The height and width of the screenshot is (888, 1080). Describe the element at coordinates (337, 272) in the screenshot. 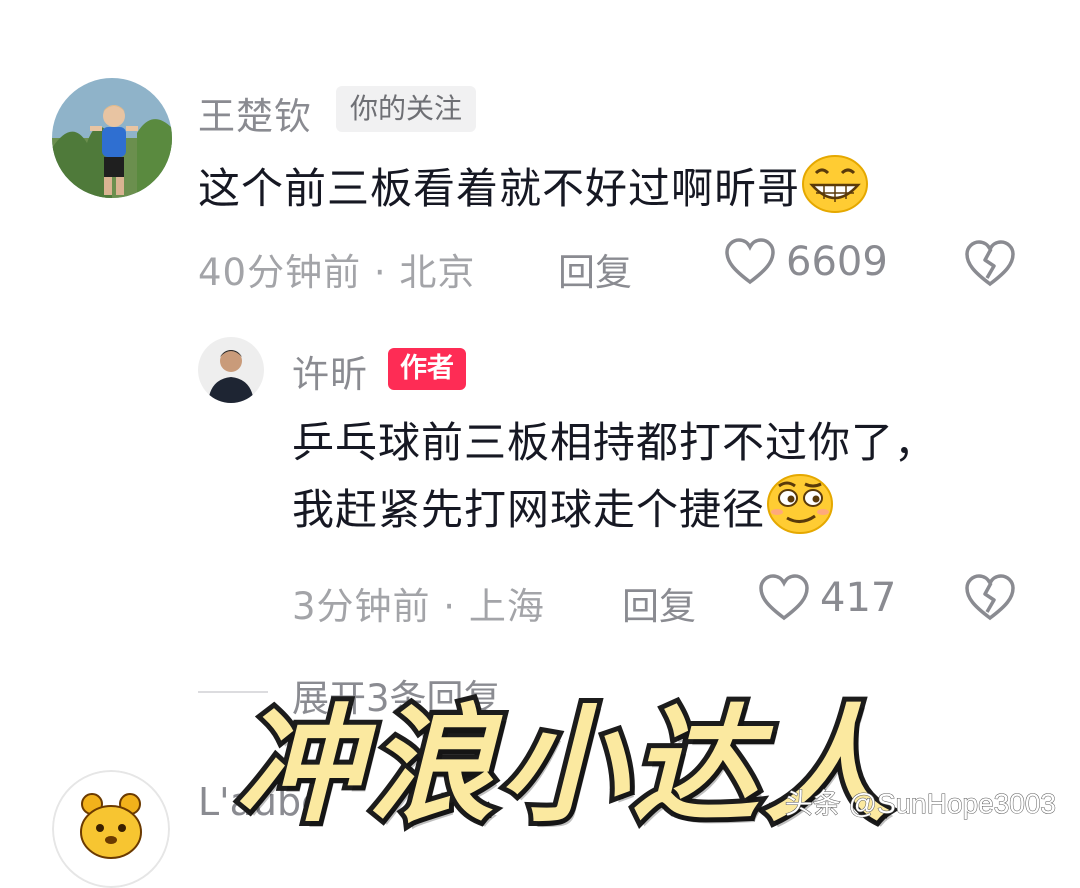

I see `comment-time-location: 40分钟前 · 北京` at that location.